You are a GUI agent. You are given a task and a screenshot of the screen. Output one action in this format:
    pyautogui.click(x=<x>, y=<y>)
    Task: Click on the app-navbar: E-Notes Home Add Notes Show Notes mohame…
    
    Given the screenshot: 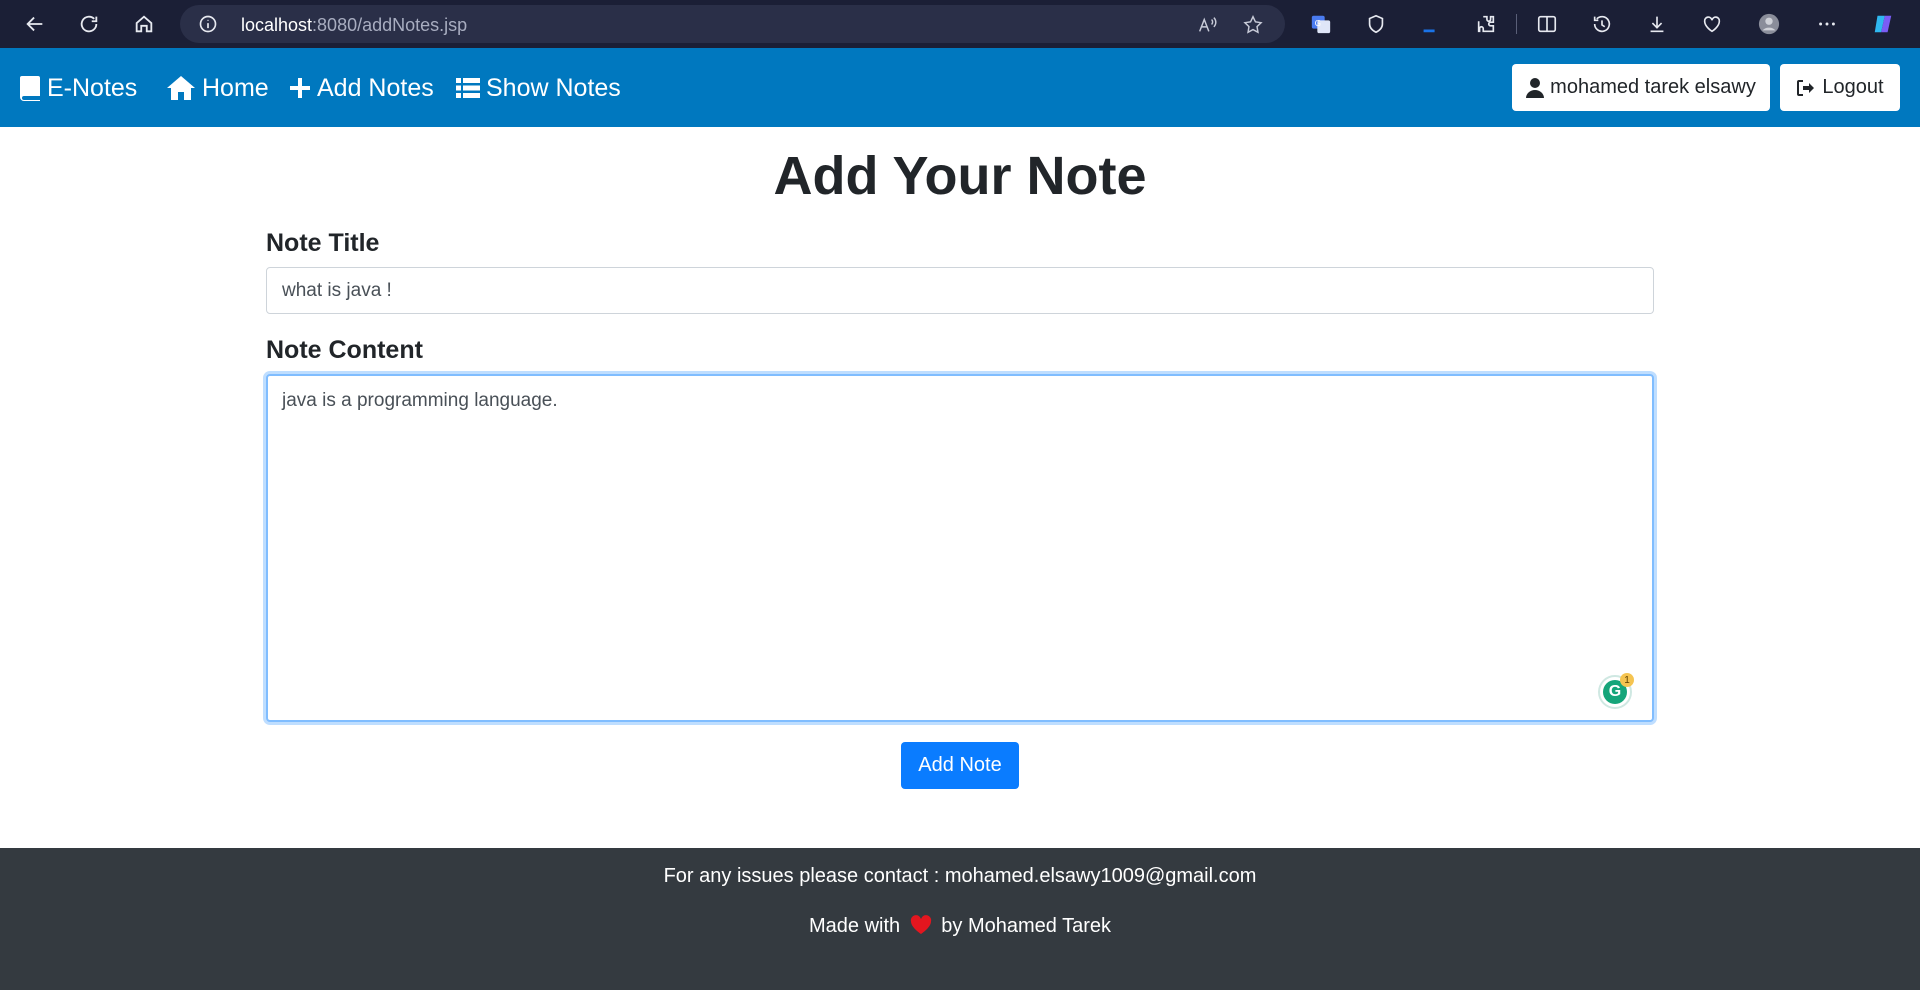 What is the action you would take?
    pyautogui.click(x=960, y=87)
    